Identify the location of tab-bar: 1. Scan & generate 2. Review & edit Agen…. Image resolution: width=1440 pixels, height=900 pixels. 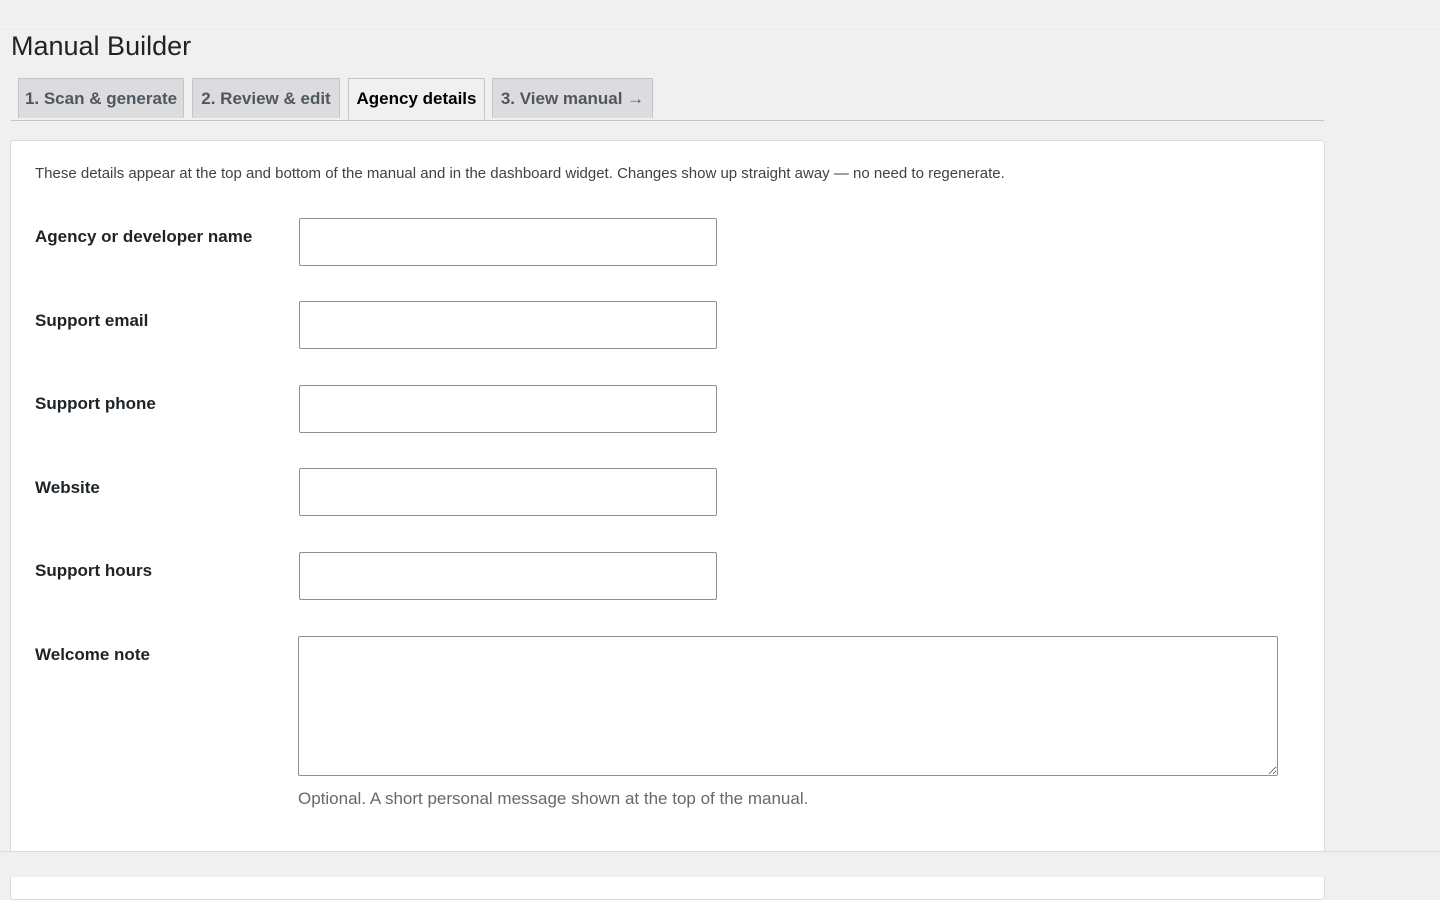
(667, 99).